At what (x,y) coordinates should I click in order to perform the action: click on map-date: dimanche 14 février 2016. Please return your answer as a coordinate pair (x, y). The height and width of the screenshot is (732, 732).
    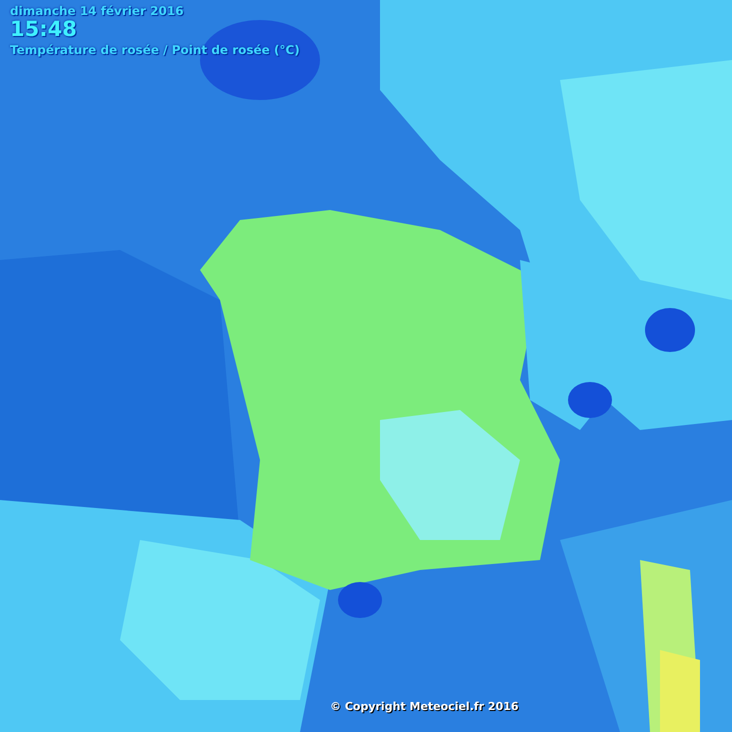
    Looking at the image, I should click on (97, 11).